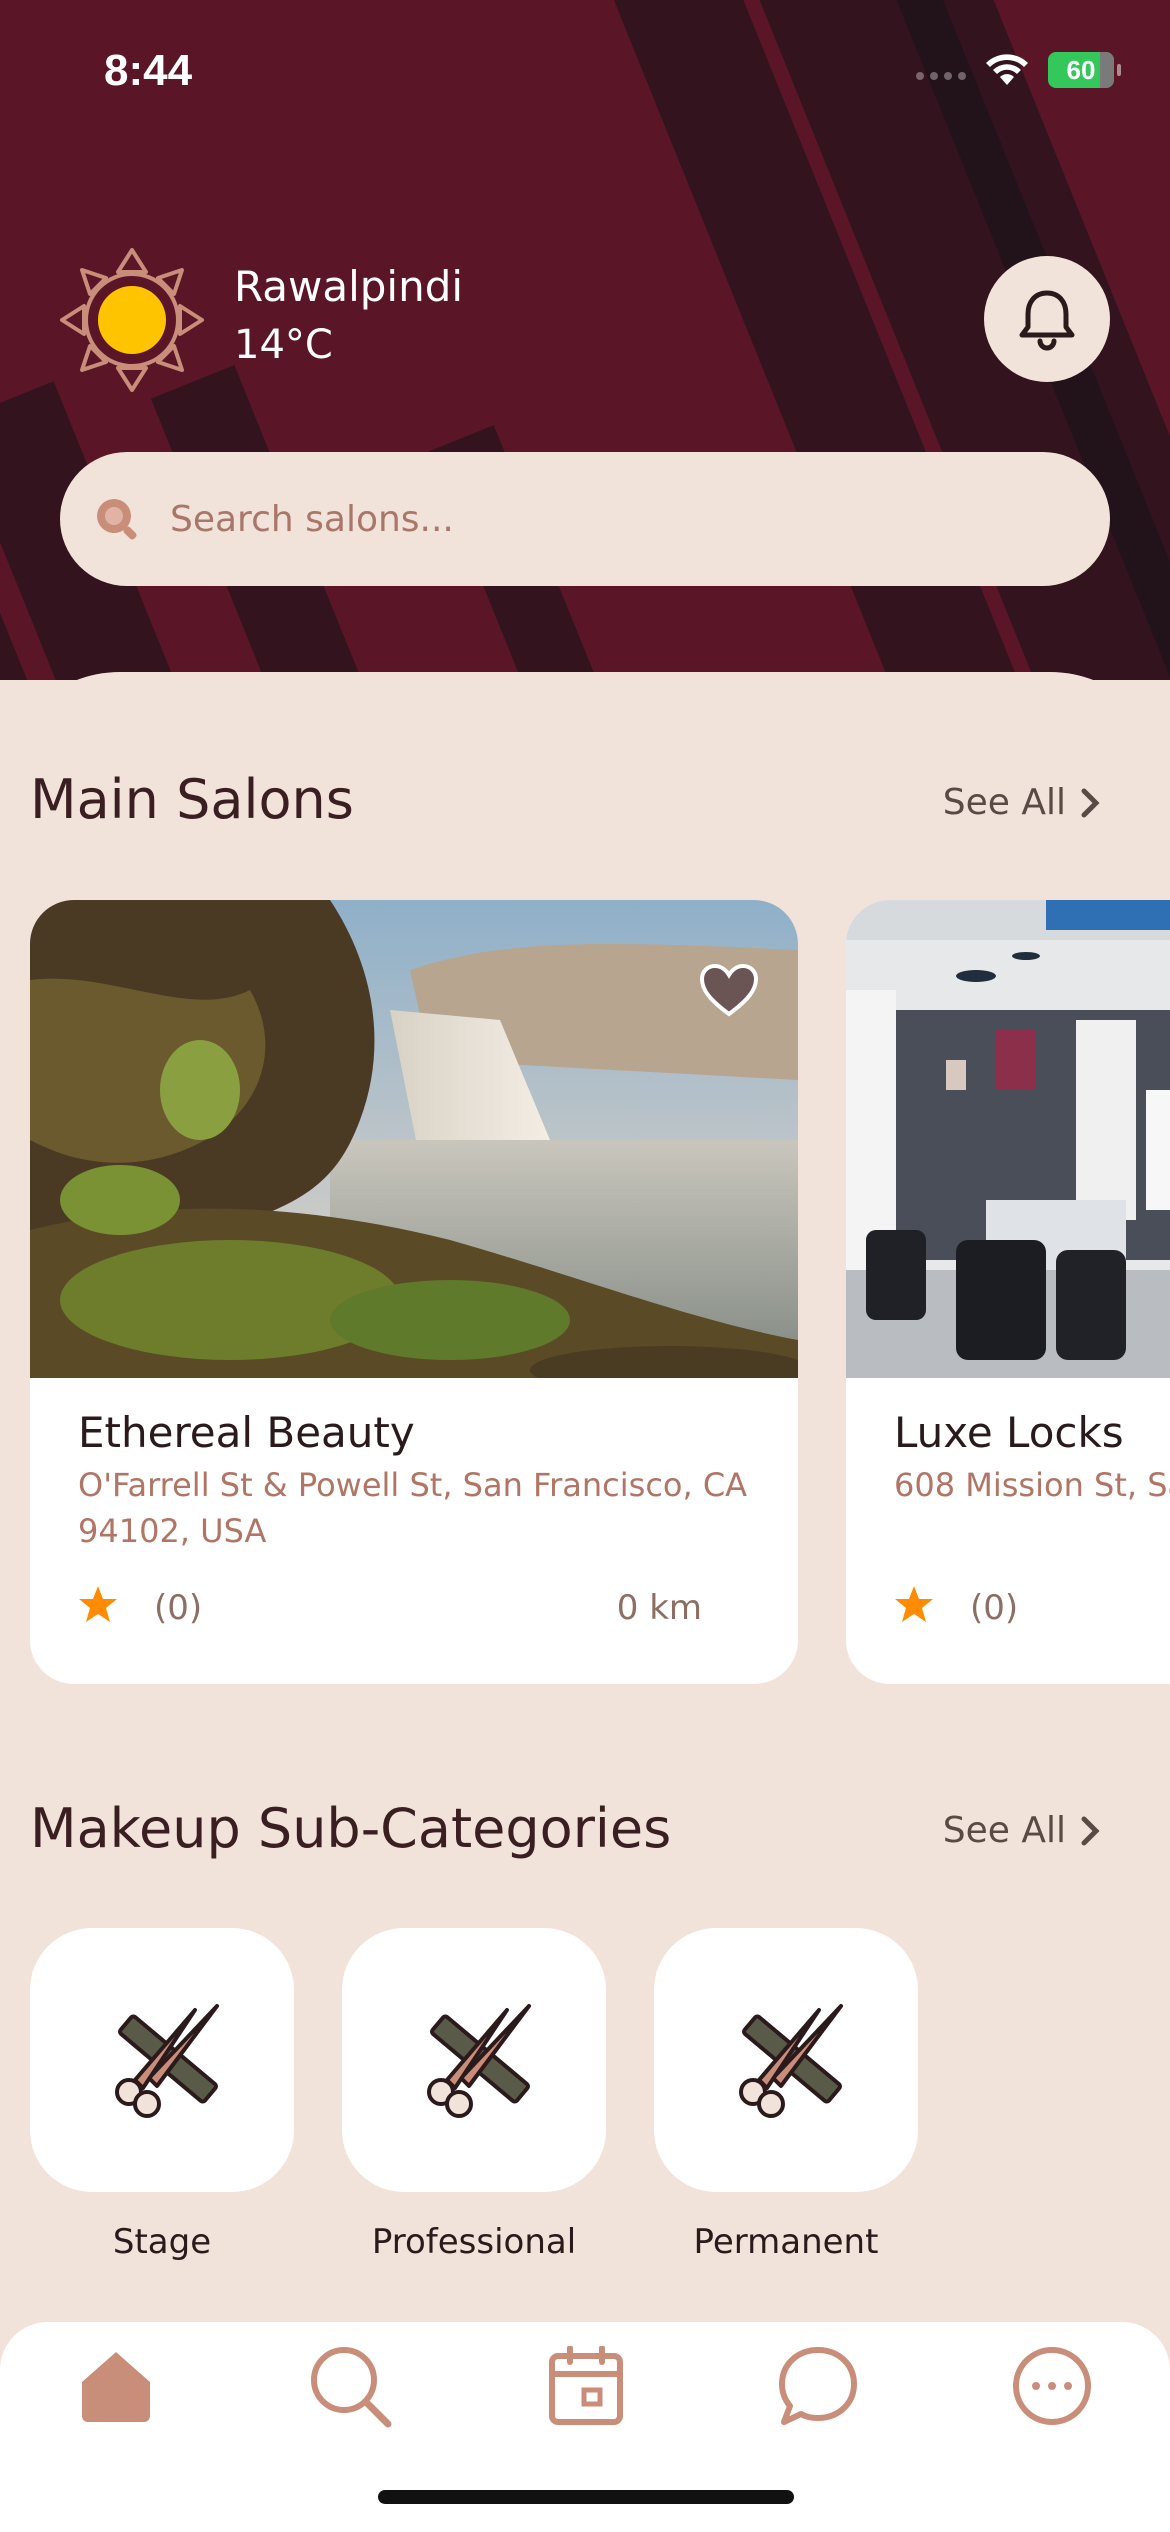 This screenshot has width=1170, height=2532. What do you see at coordinates (246, 1432) in the screenshot?
I see `salon-name: Ethereal Beauty` at bounding box center [246, 1432].